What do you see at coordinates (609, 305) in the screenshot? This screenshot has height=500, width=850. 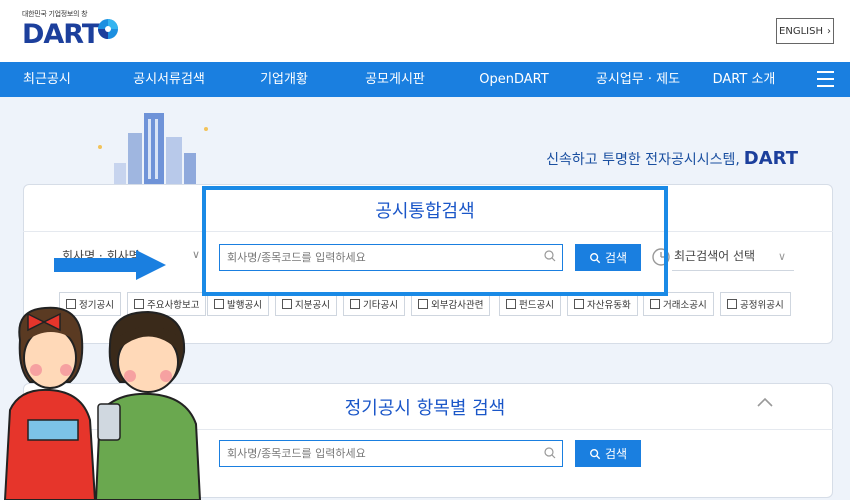 I see `filter-label: 자산유동화` at bounding box center [609, 305].